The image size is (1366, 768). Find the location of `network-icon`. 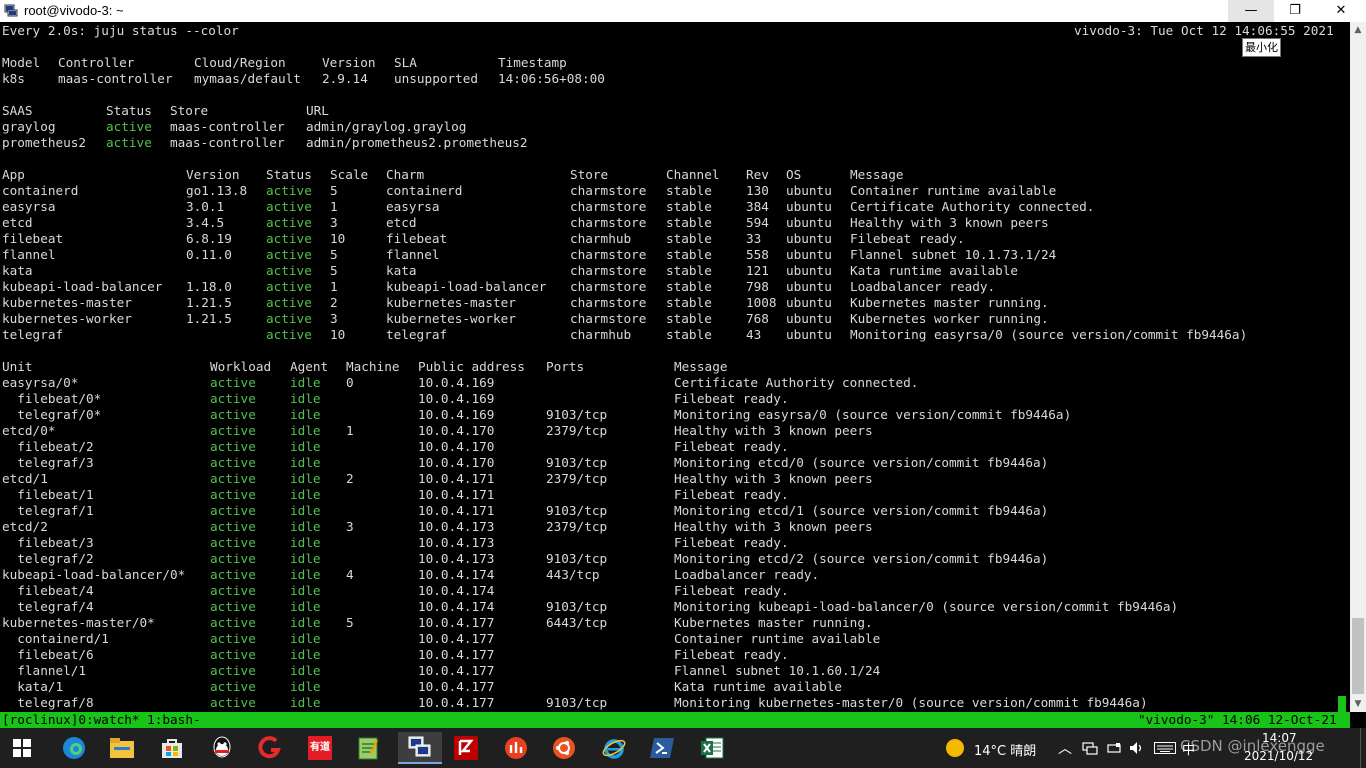

network-icon is located at coordinates (1090, 748).